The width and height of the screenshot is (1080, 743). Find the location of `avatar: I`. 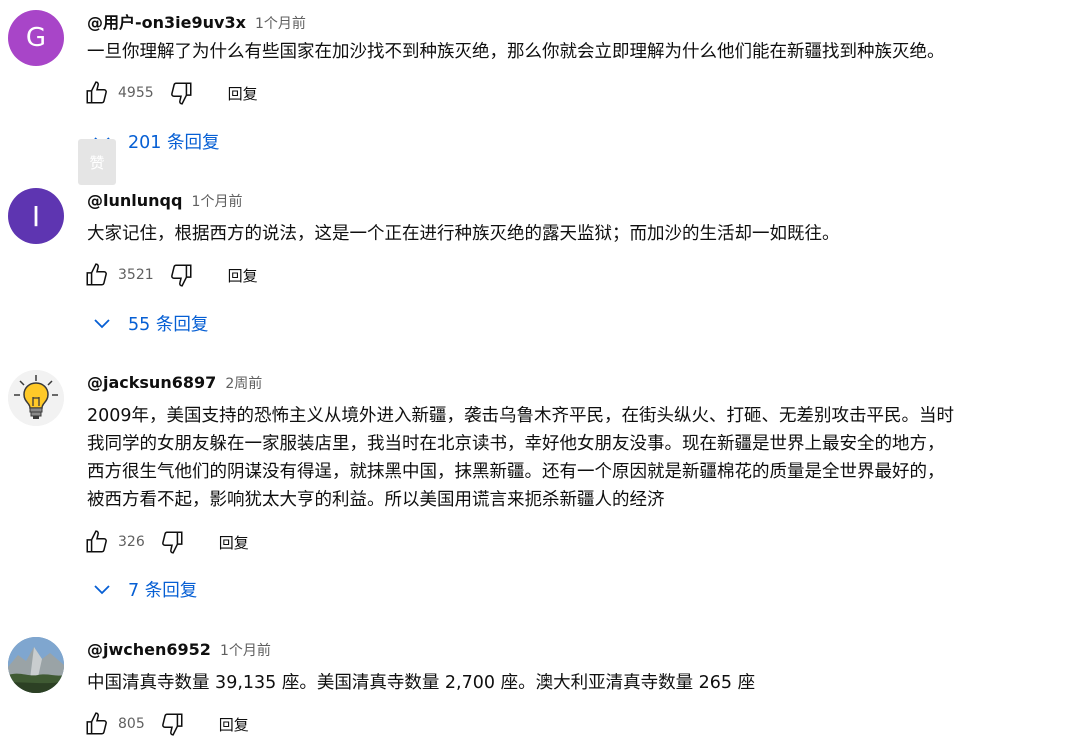

avatar: I is located at coordinates (36, 216).